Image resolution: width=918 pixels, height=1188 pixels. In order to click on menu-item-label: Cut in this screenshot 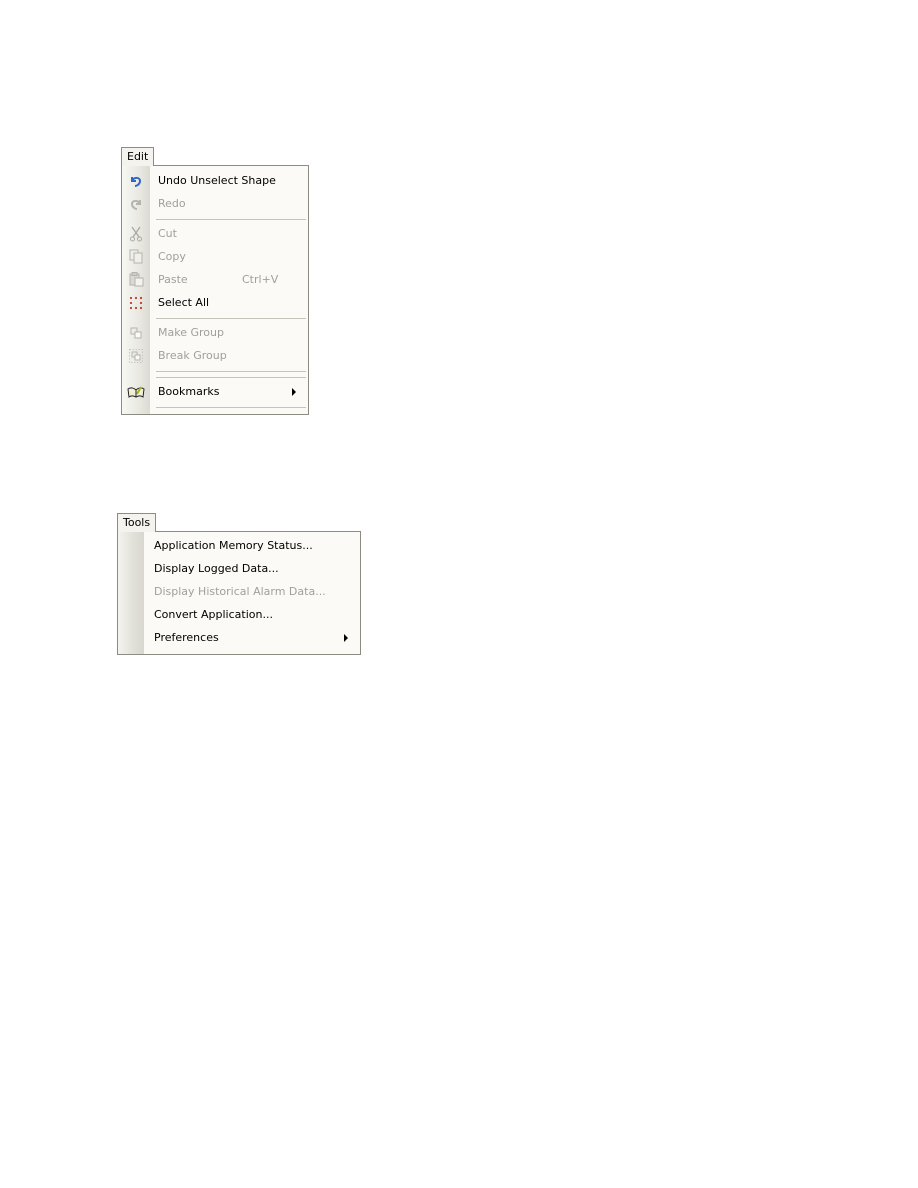, I will do `click(167, 233)`.